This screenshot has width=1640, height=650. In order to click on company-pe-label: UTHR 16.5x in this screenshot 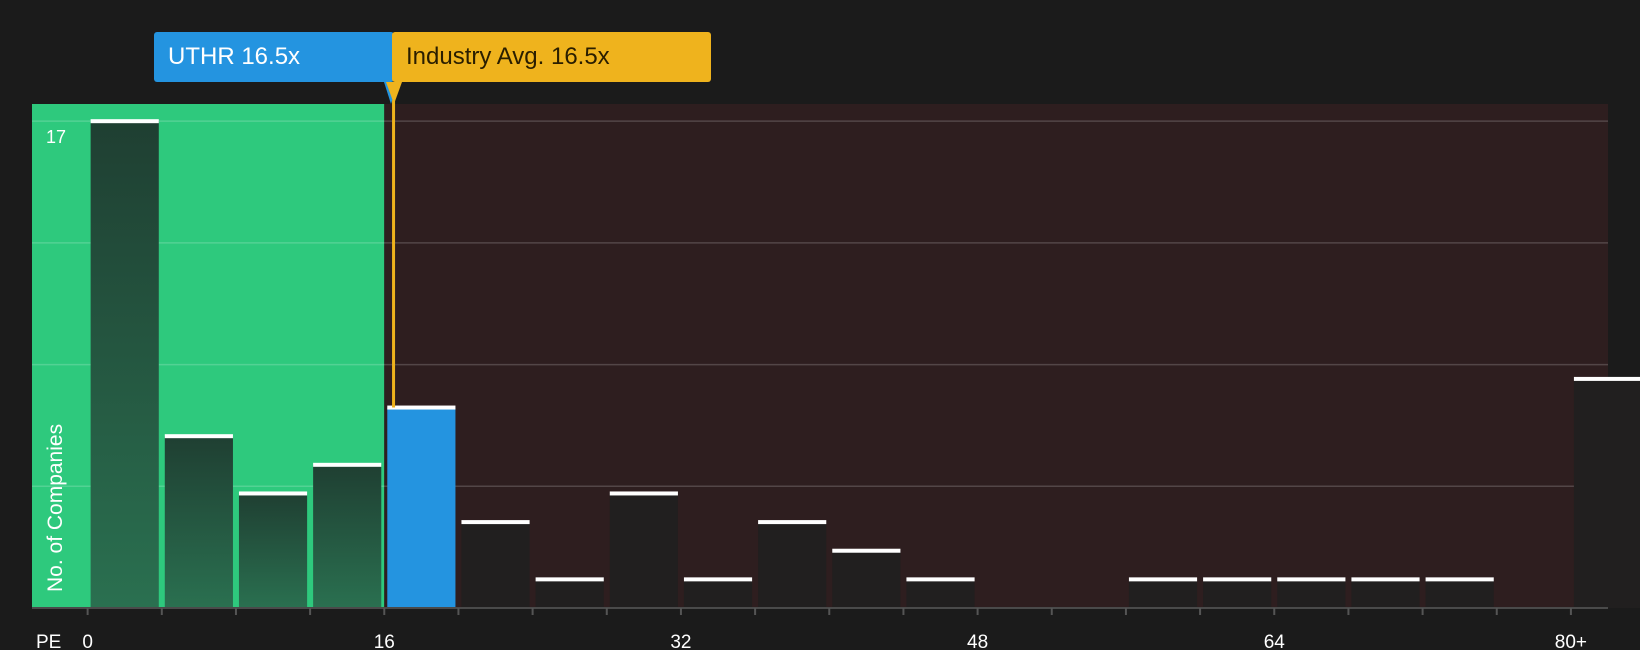, I will do `click(274, 57)`.